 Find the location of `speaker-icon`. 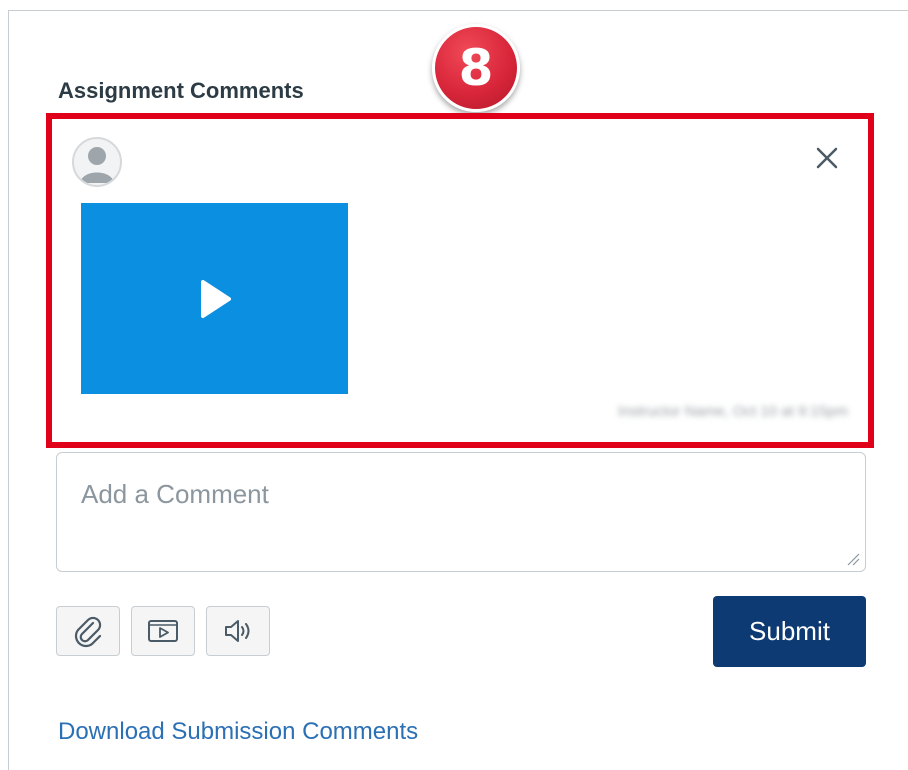

speaker-icon is located at coordinates (237, 631).